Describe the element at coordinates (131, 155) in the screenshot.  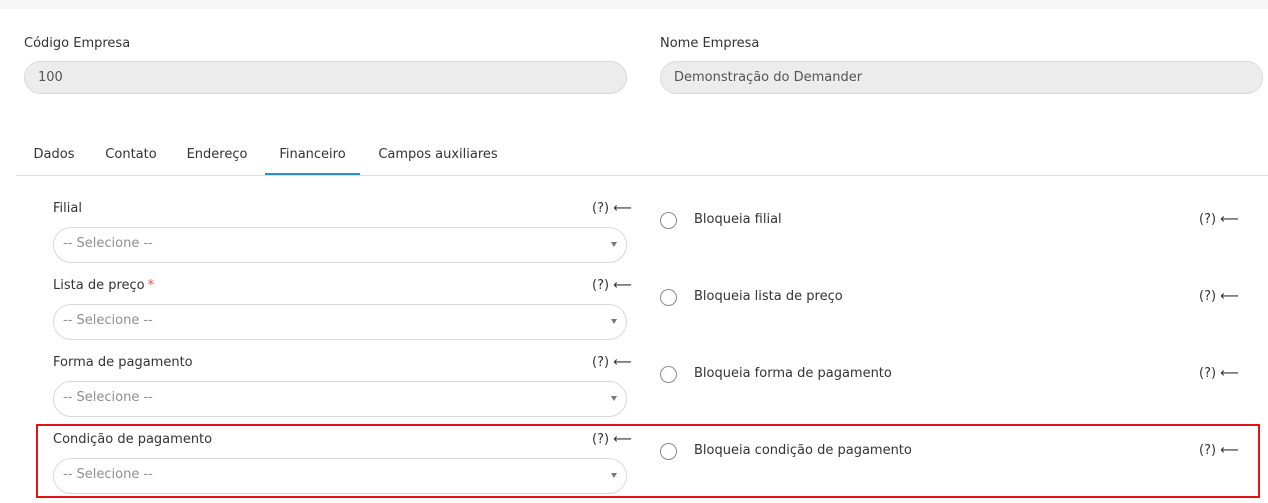
I see `tab-contato: Contato` at that location.